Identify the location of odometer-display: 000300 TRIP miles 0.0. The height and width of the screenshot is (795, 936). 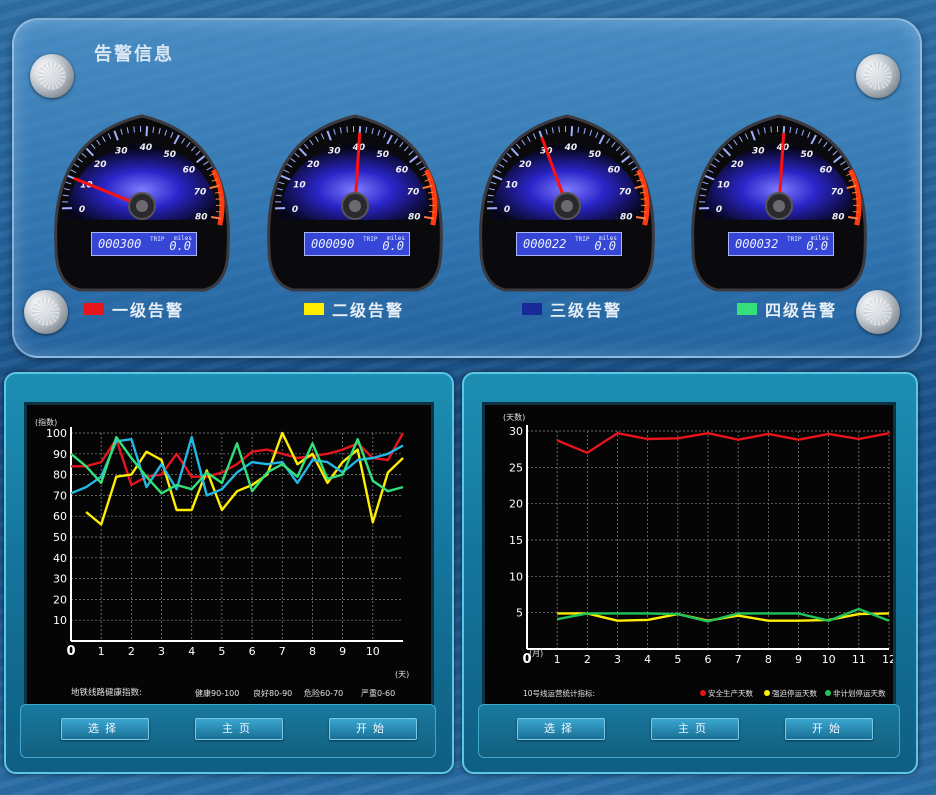
(144, 244).